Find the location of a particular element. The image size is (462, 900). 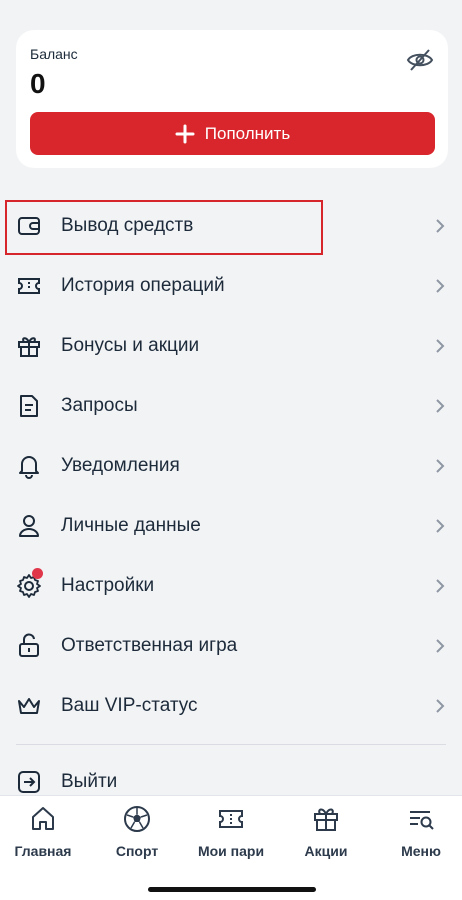

menu-item-label: История операций is located at coordinates (143, 285).